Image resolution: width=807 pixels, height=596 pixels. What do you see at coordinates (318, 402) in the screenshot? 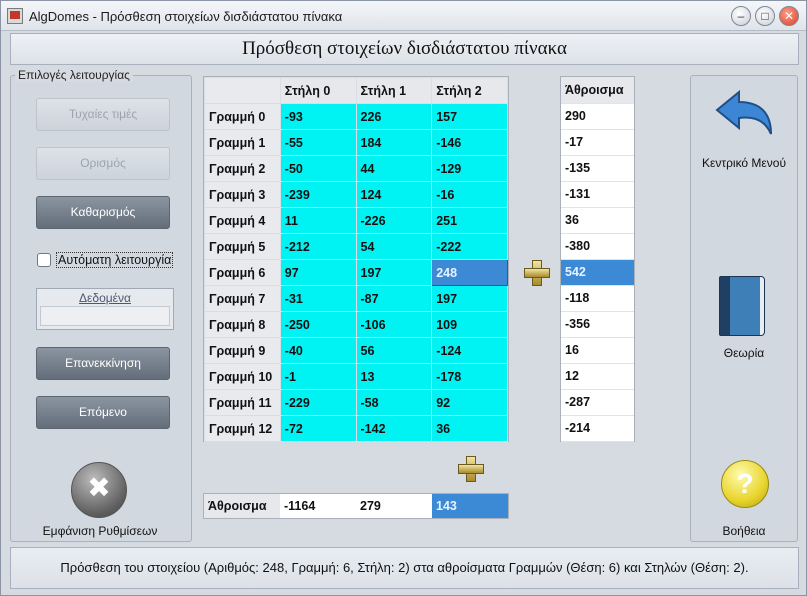
I see `matrix-cell: -229` at bounding box center [318, 402].